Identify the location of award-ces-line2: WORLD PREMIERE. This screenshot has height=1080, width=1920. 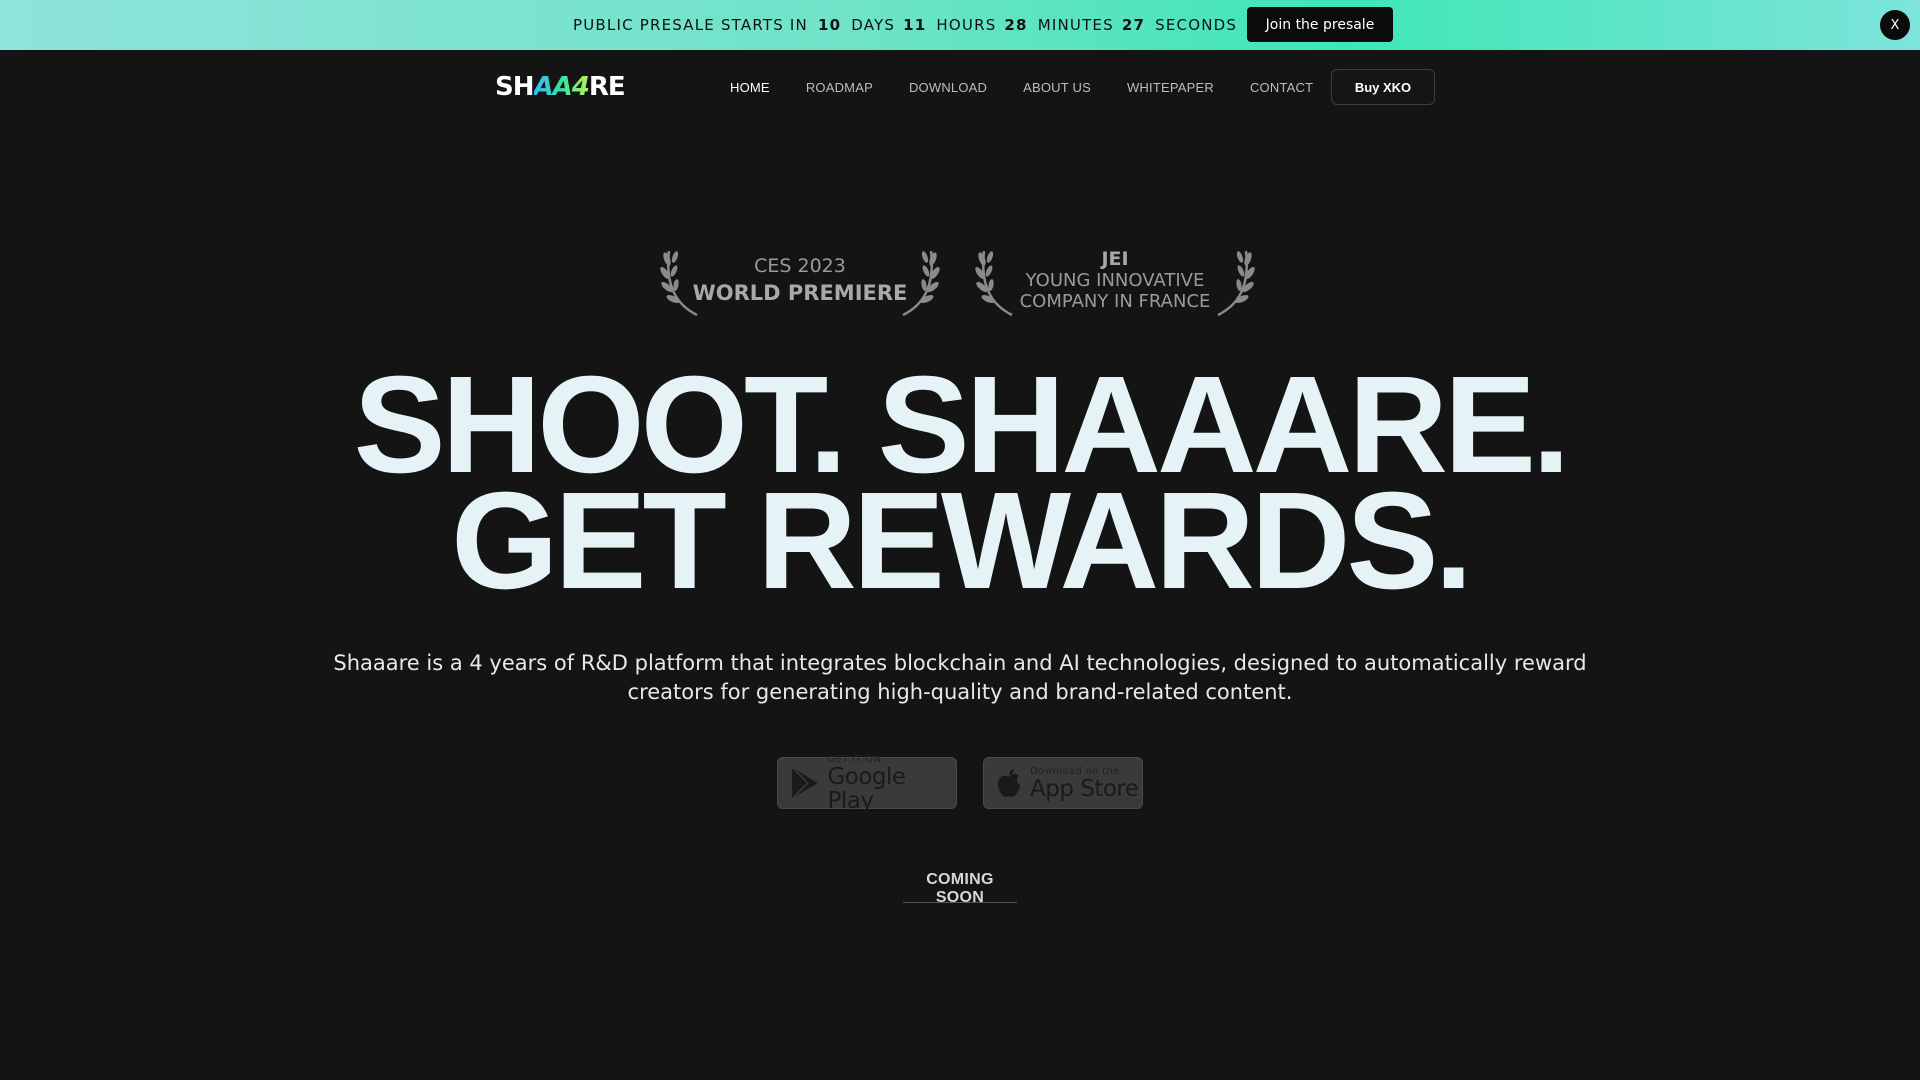
(800, 293).